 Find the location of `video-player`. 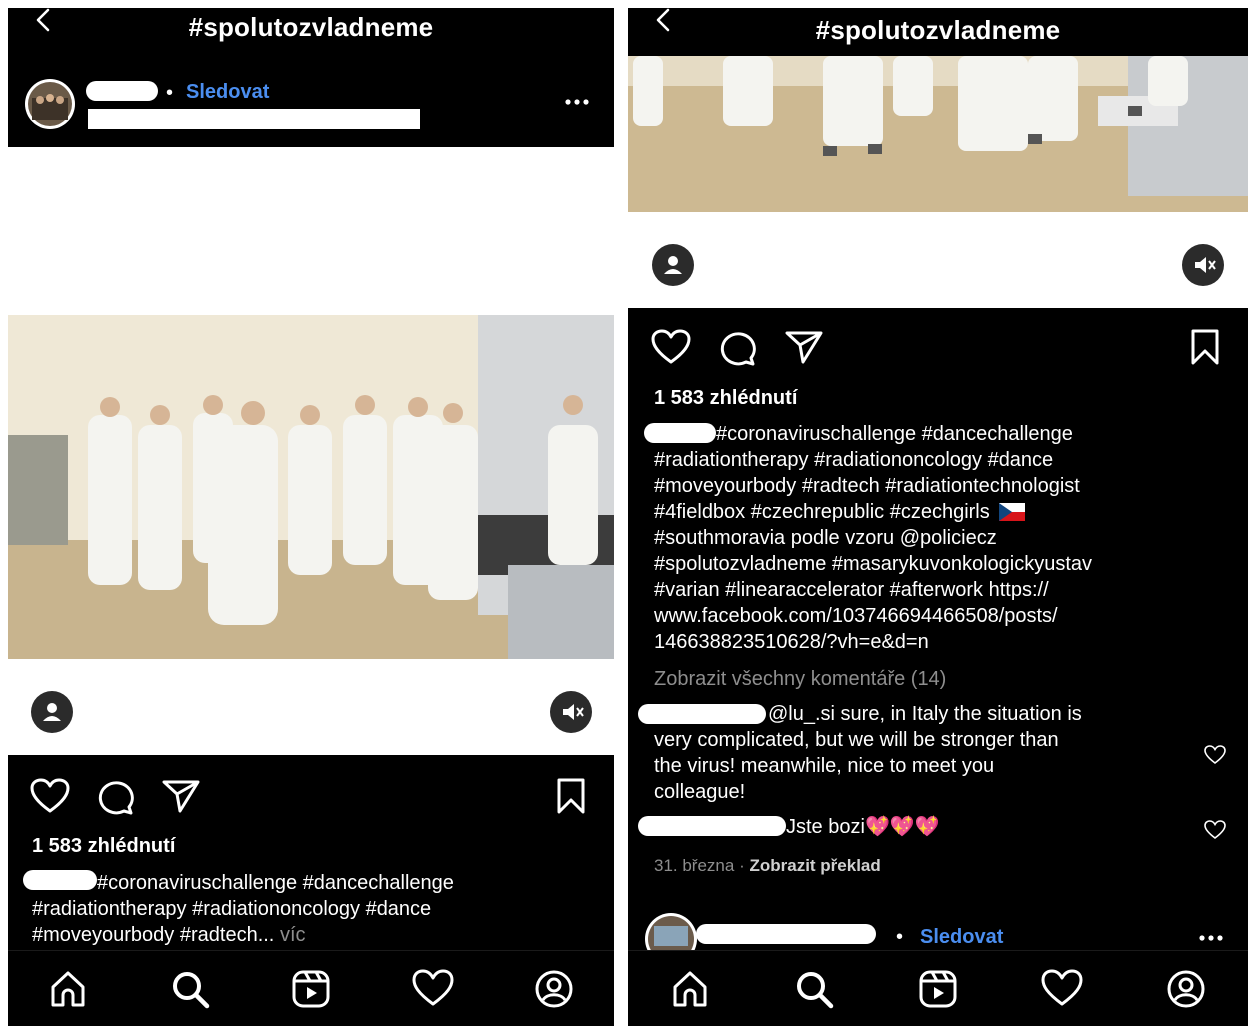

video-player is located at coordinates (938, 134).